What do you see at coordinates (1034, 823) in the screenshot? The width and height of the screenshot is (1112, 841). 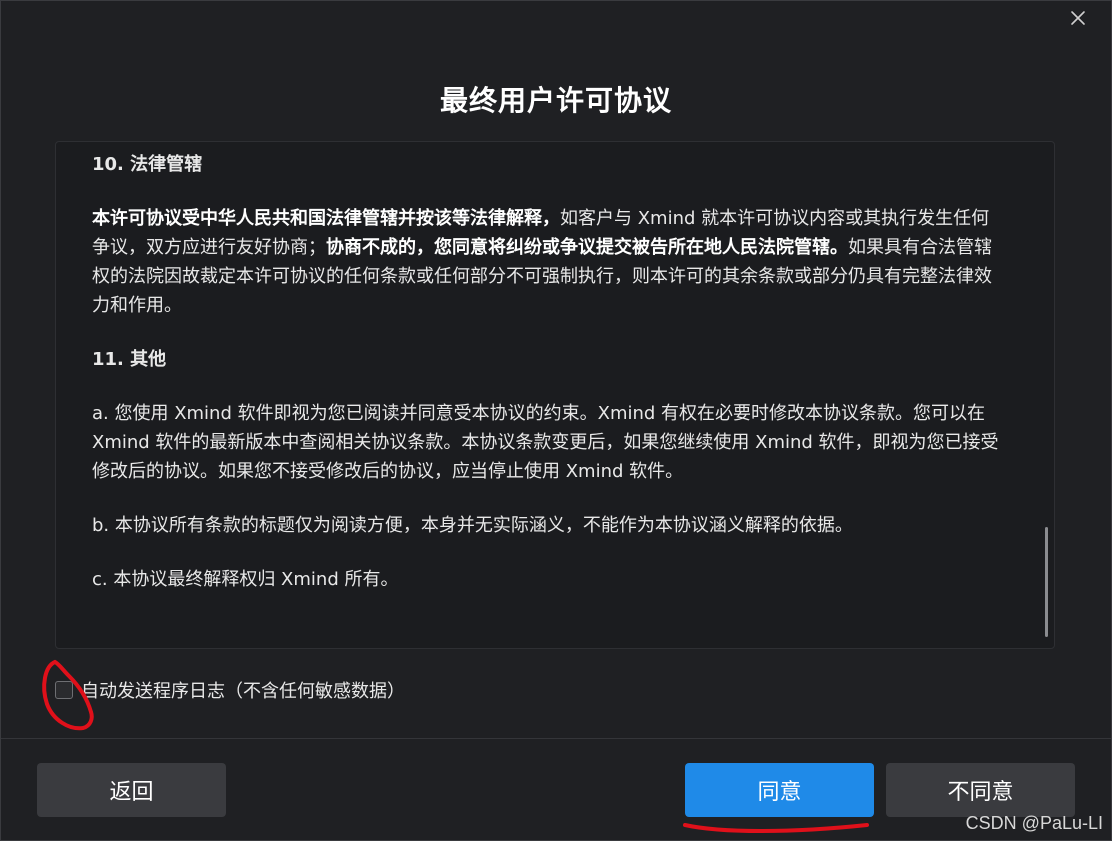 I see `watermark: CSDN @PaLu-LI` at bounding box center [1034, 823].